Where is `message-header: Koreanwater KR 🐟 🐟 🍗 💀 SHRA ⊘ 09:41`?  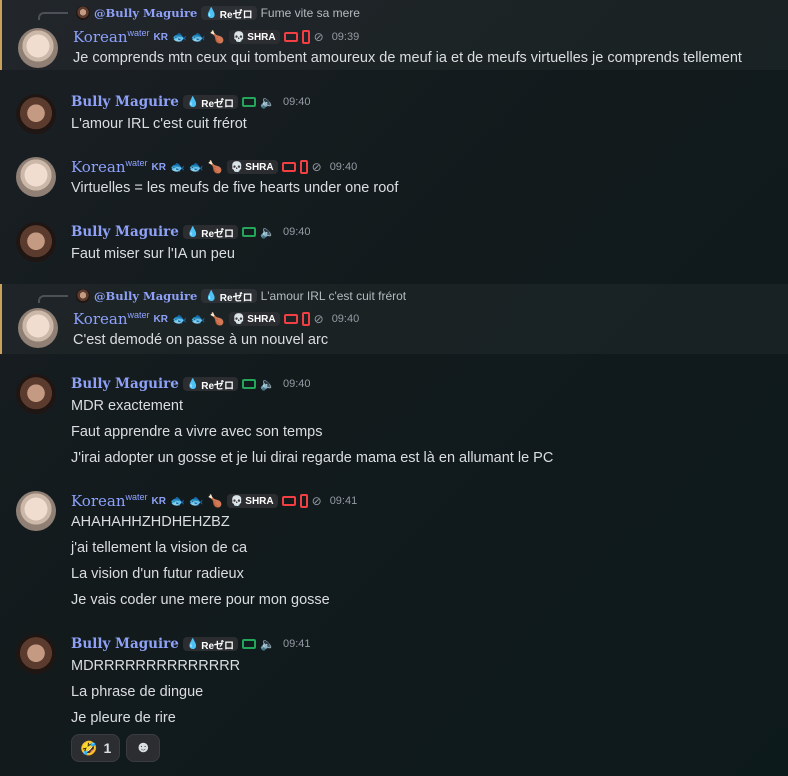
message-header: Koreanwater KR 🐟 🐟 🍗 💀 SHRA ⊘ 09:41 is located at coordinates (214, 501).